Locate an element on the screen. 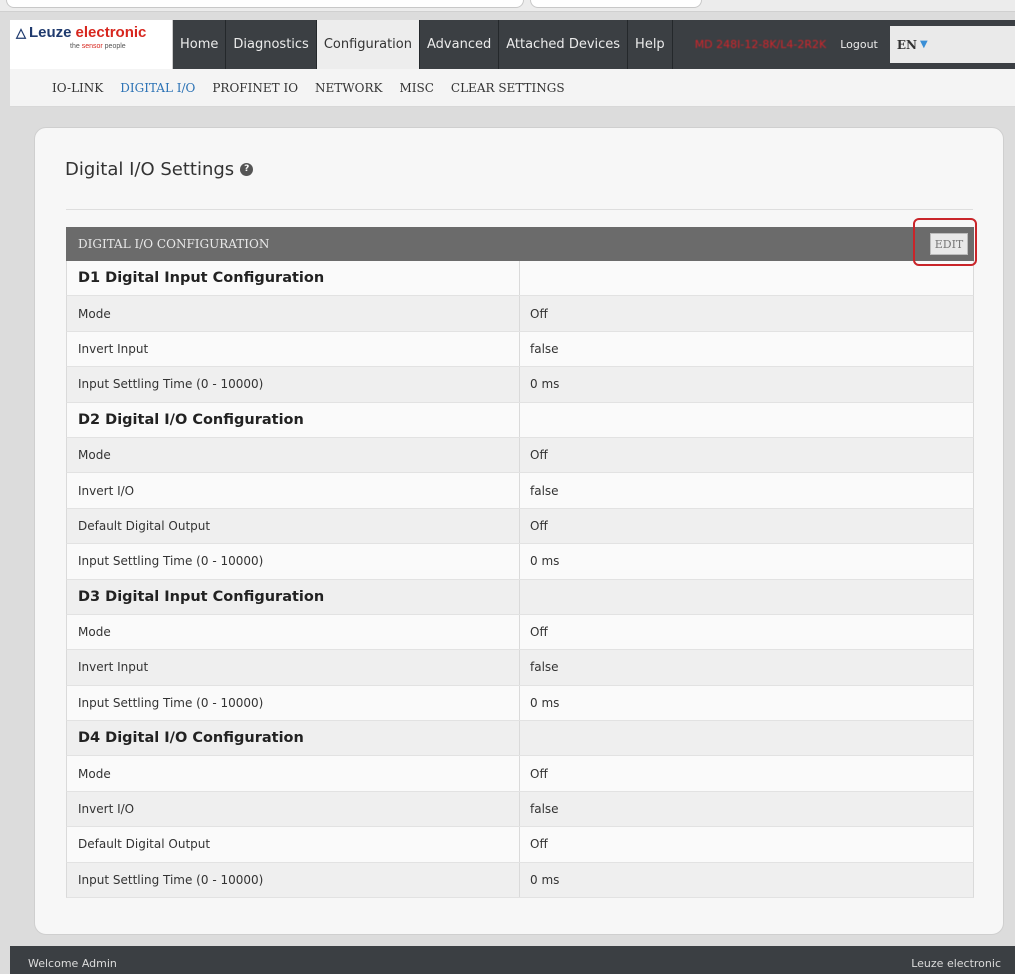  footer: Welcome Admin Leuze electronic is located at coordinates (512, 960).